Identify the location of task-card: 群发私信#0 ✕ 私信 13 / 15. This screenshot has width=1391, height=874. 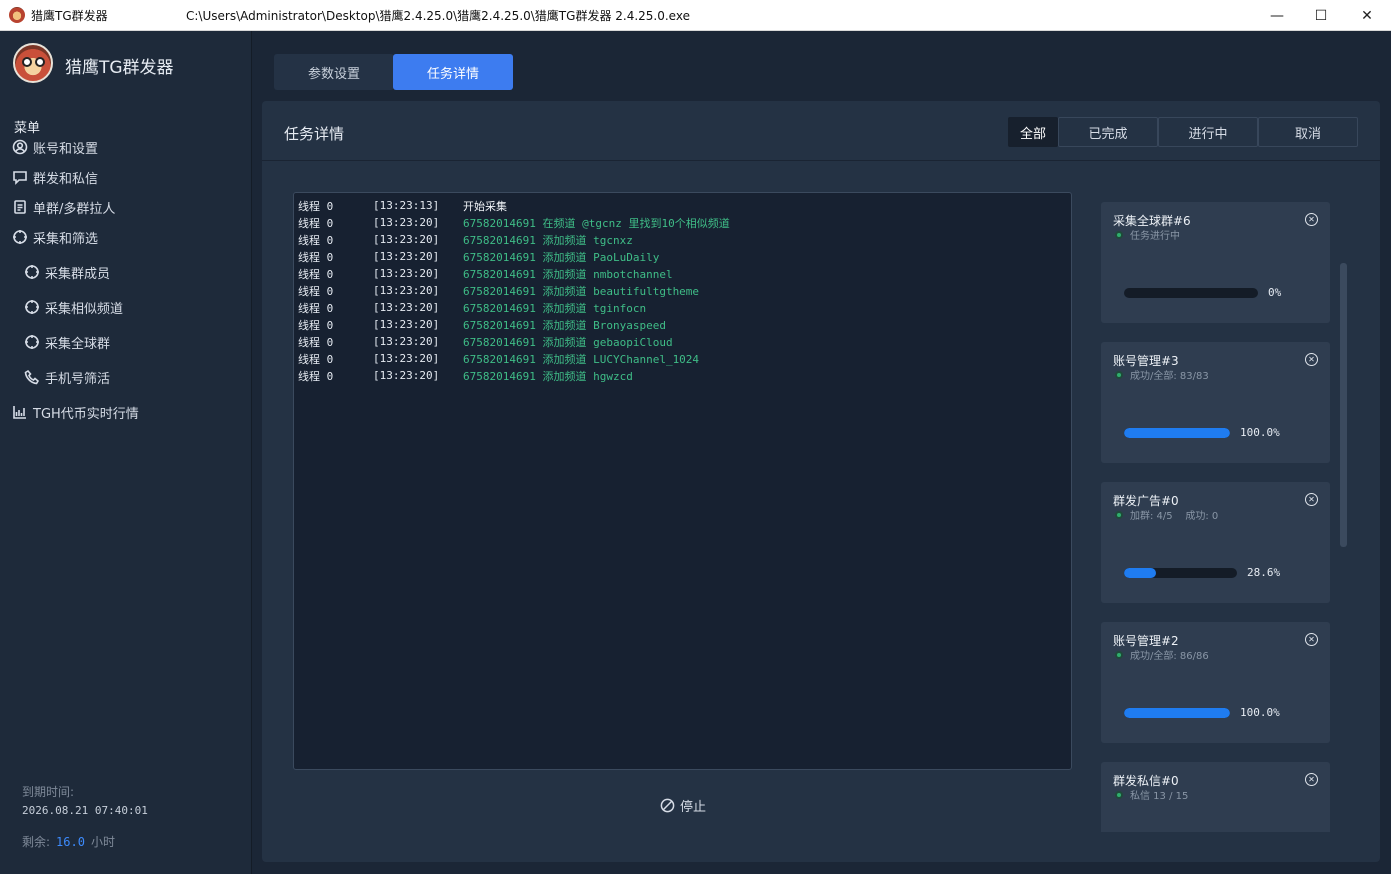
(1215, 797).